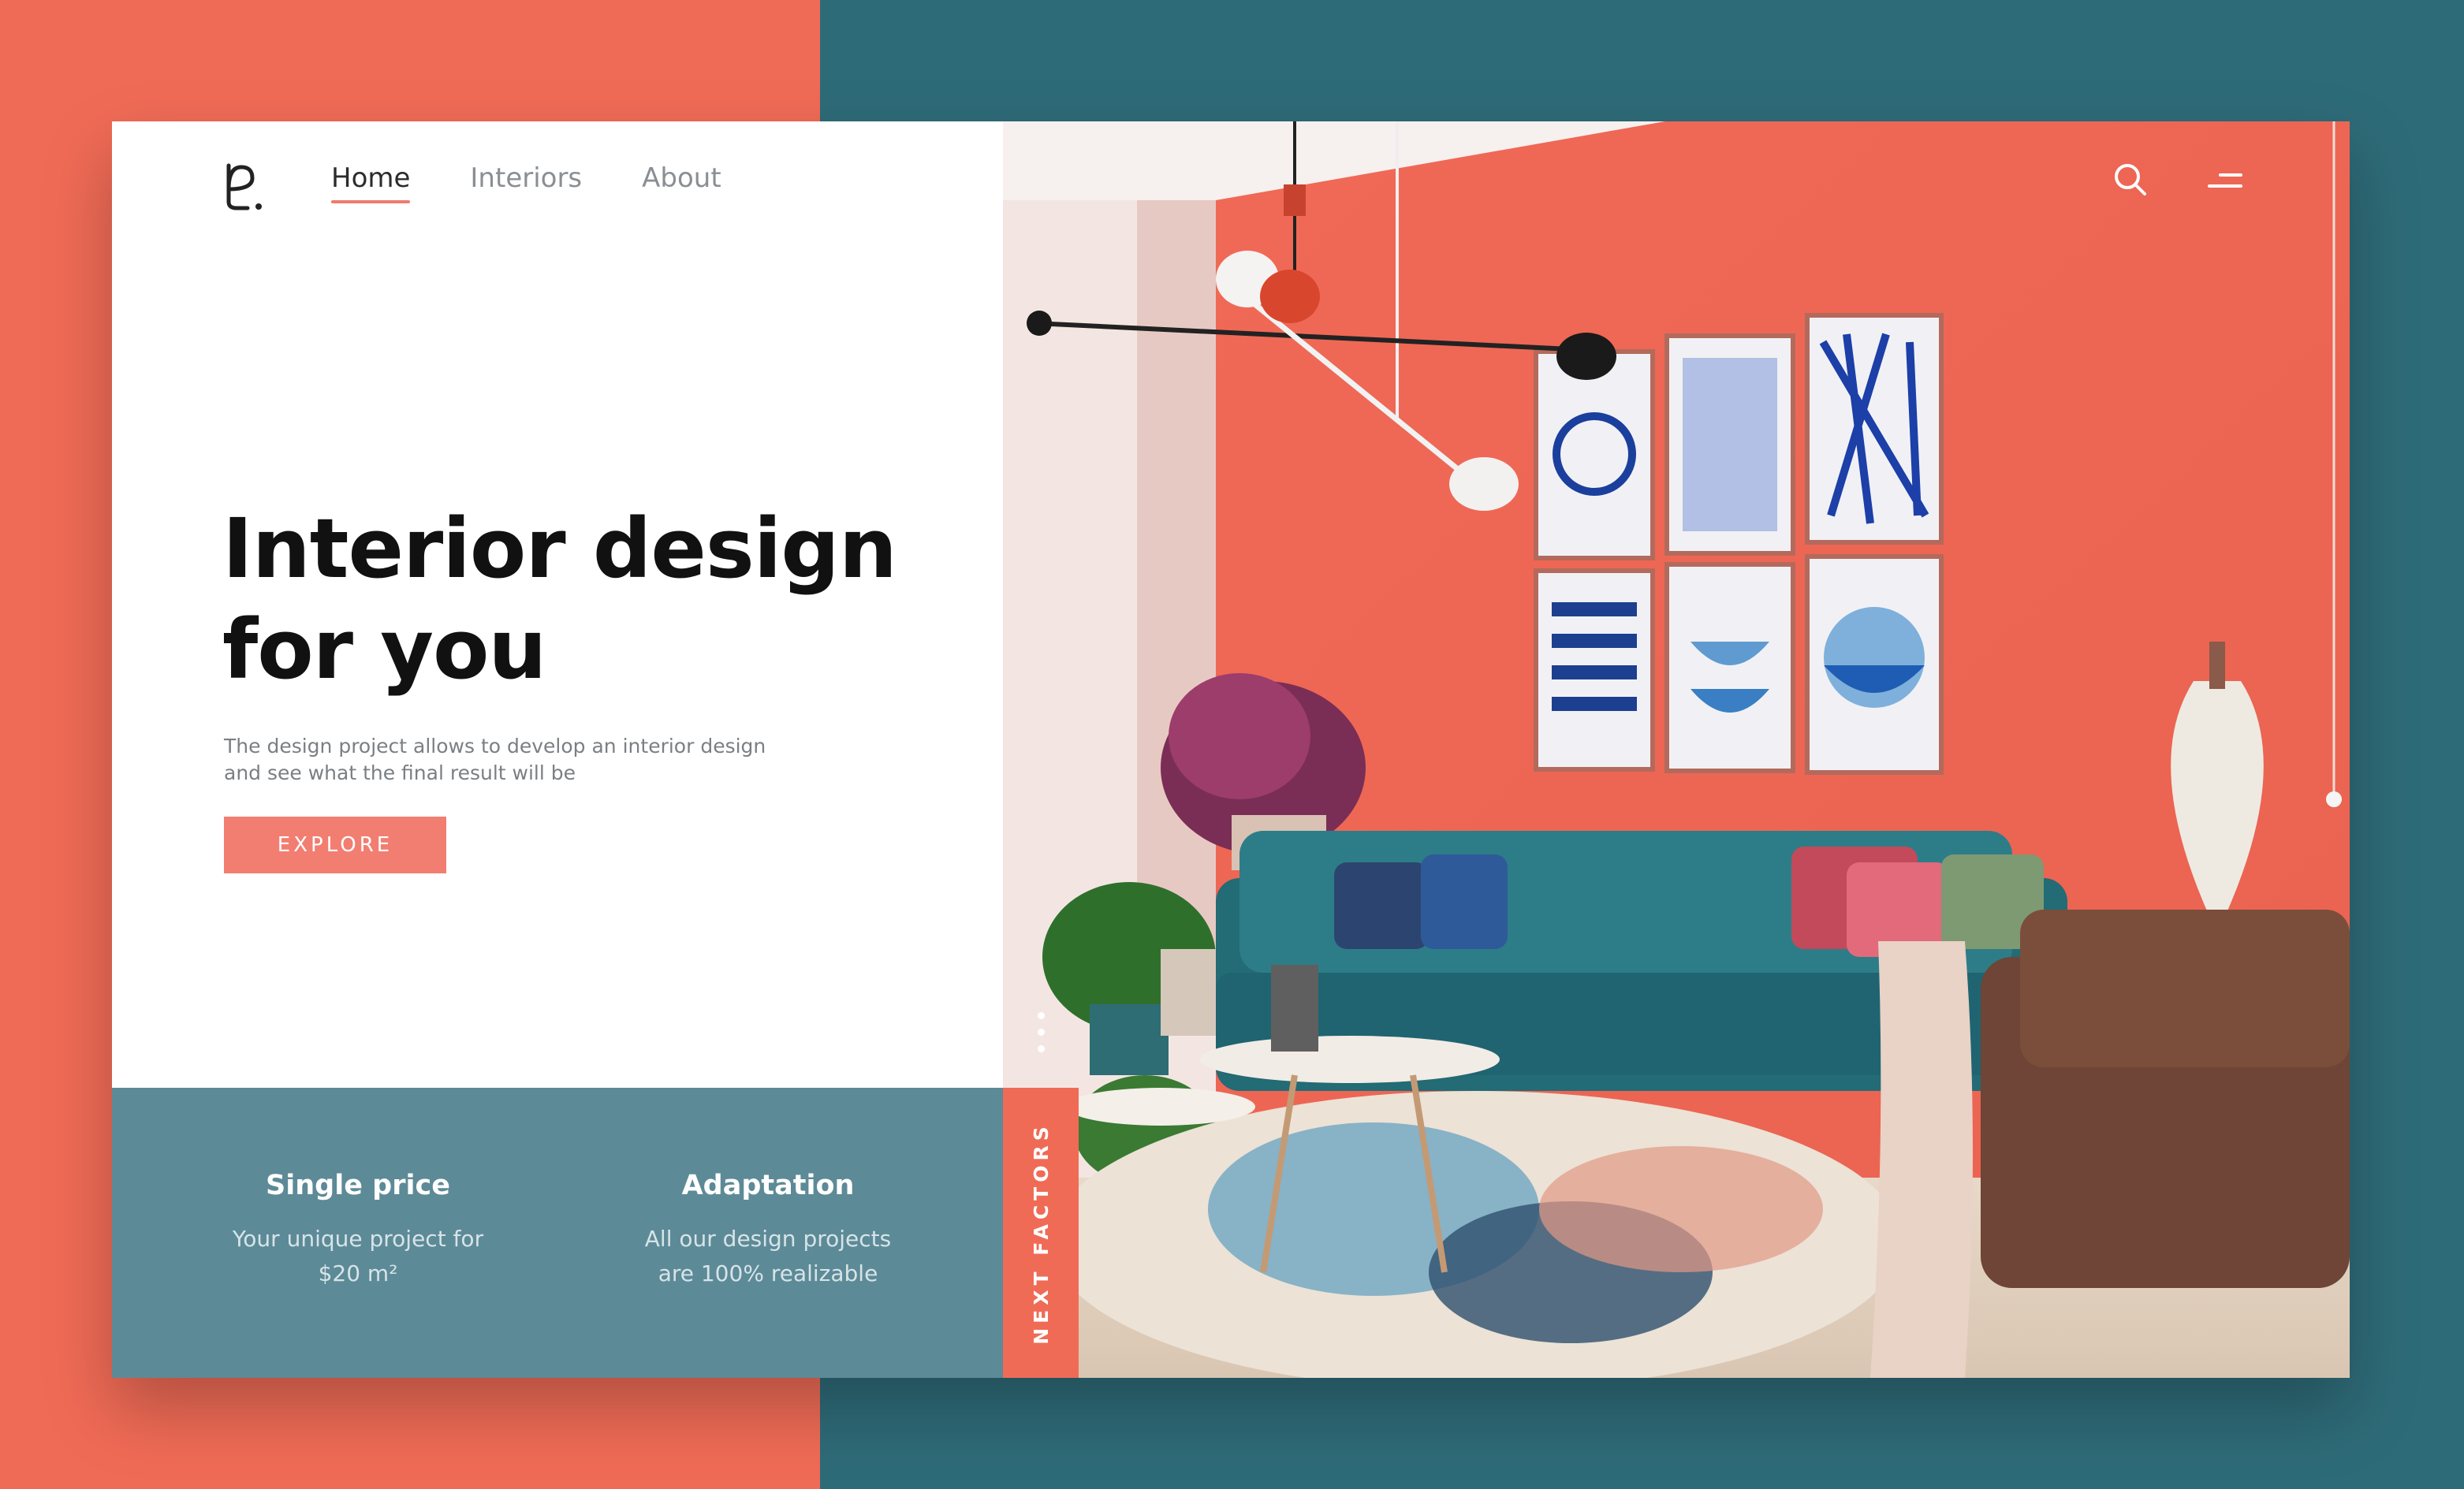  Describe the element at coordinates (768, 1185) in the screenshot. I see `feature-title: Adaptation` at that location.